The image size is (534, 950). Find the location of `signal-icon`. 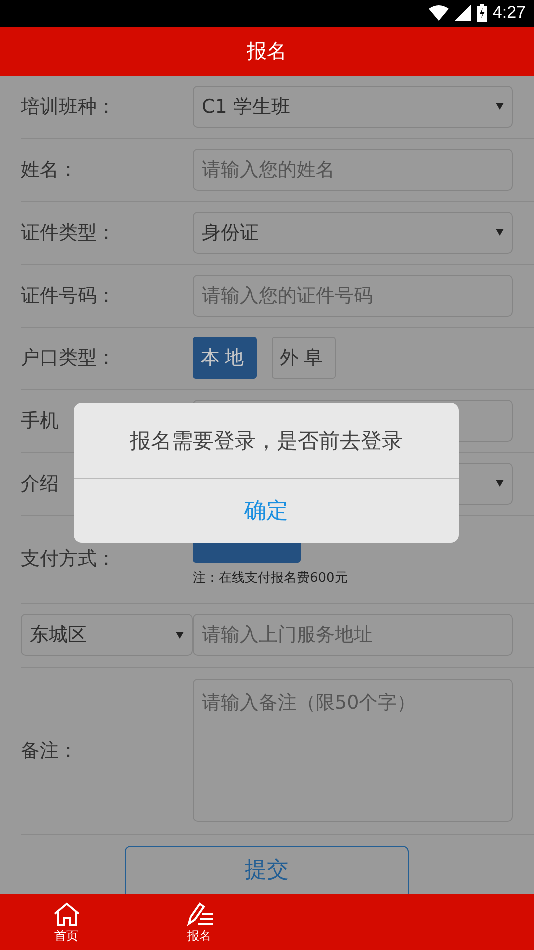

signal-icon is located at coordinates (462, 13).